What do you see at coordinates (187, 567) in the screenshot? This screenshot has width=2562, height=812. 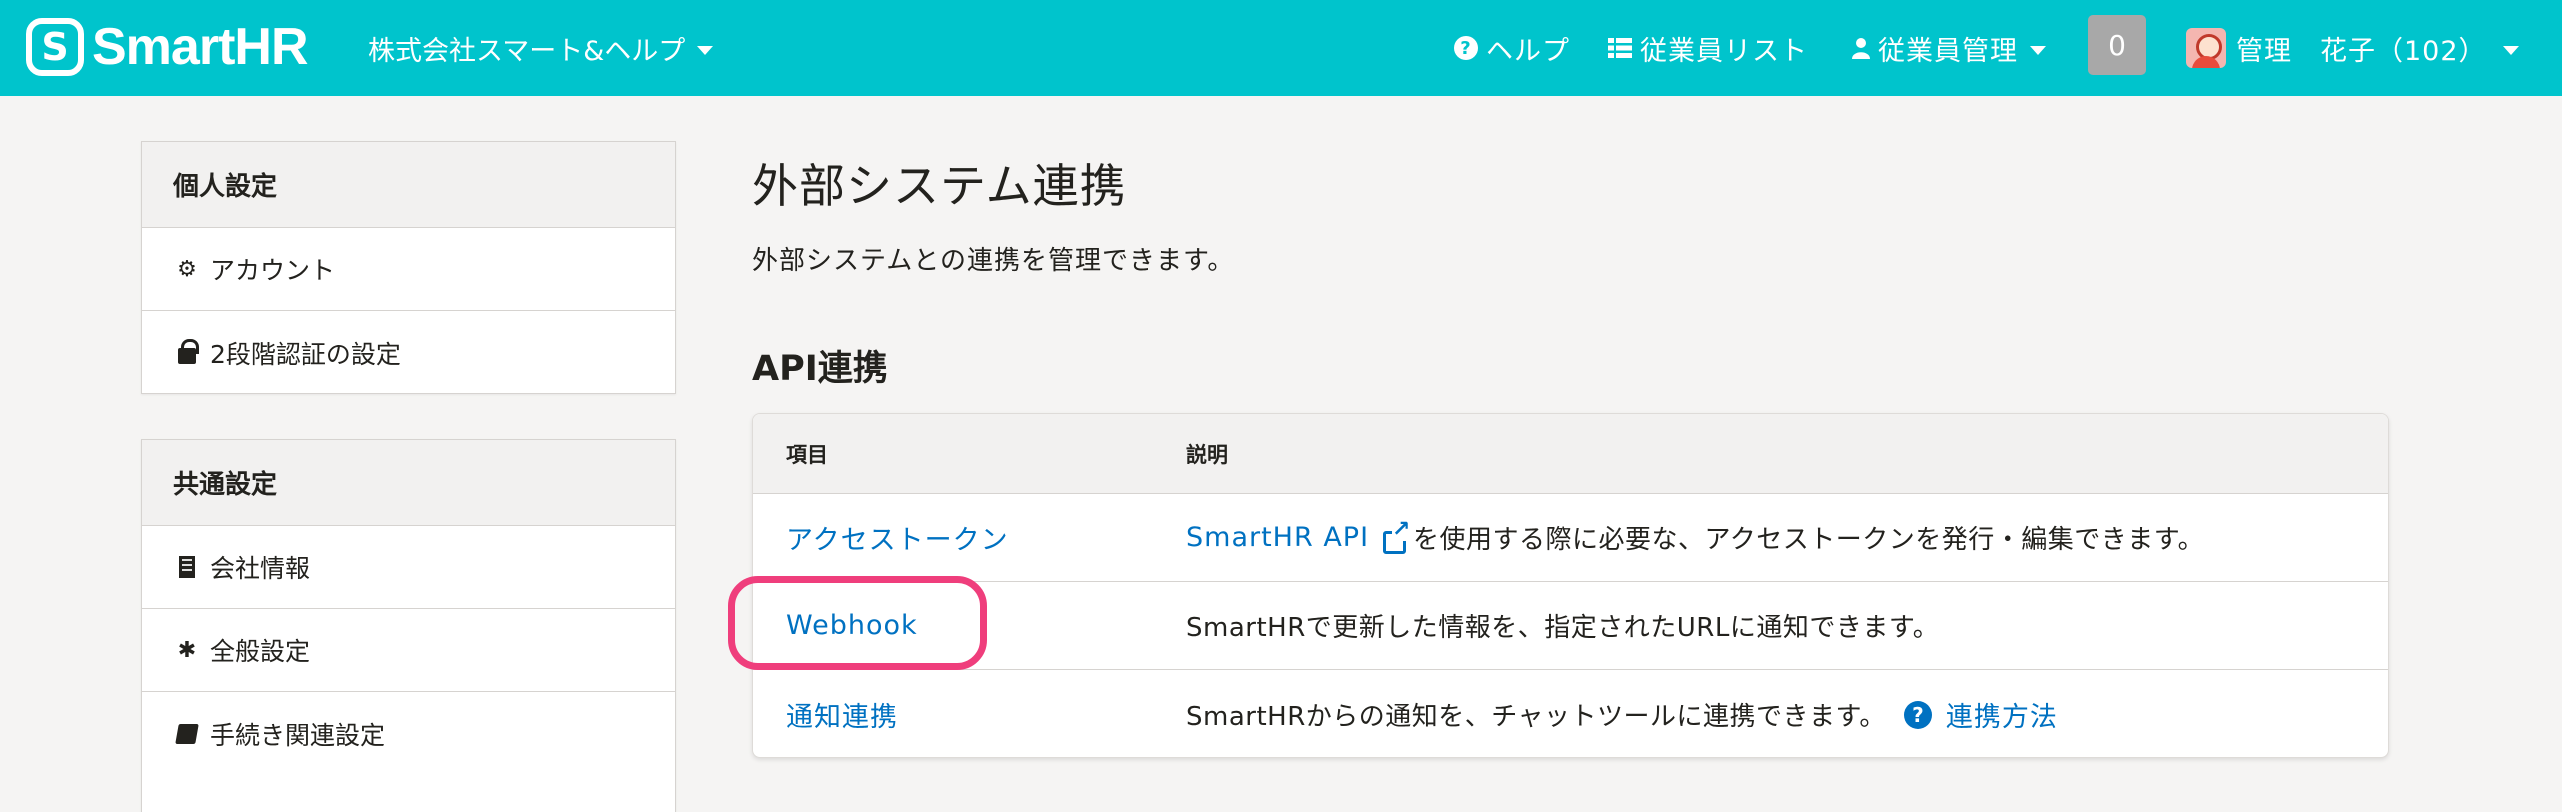 I see `building-icon` at bounding box center [187, 567].